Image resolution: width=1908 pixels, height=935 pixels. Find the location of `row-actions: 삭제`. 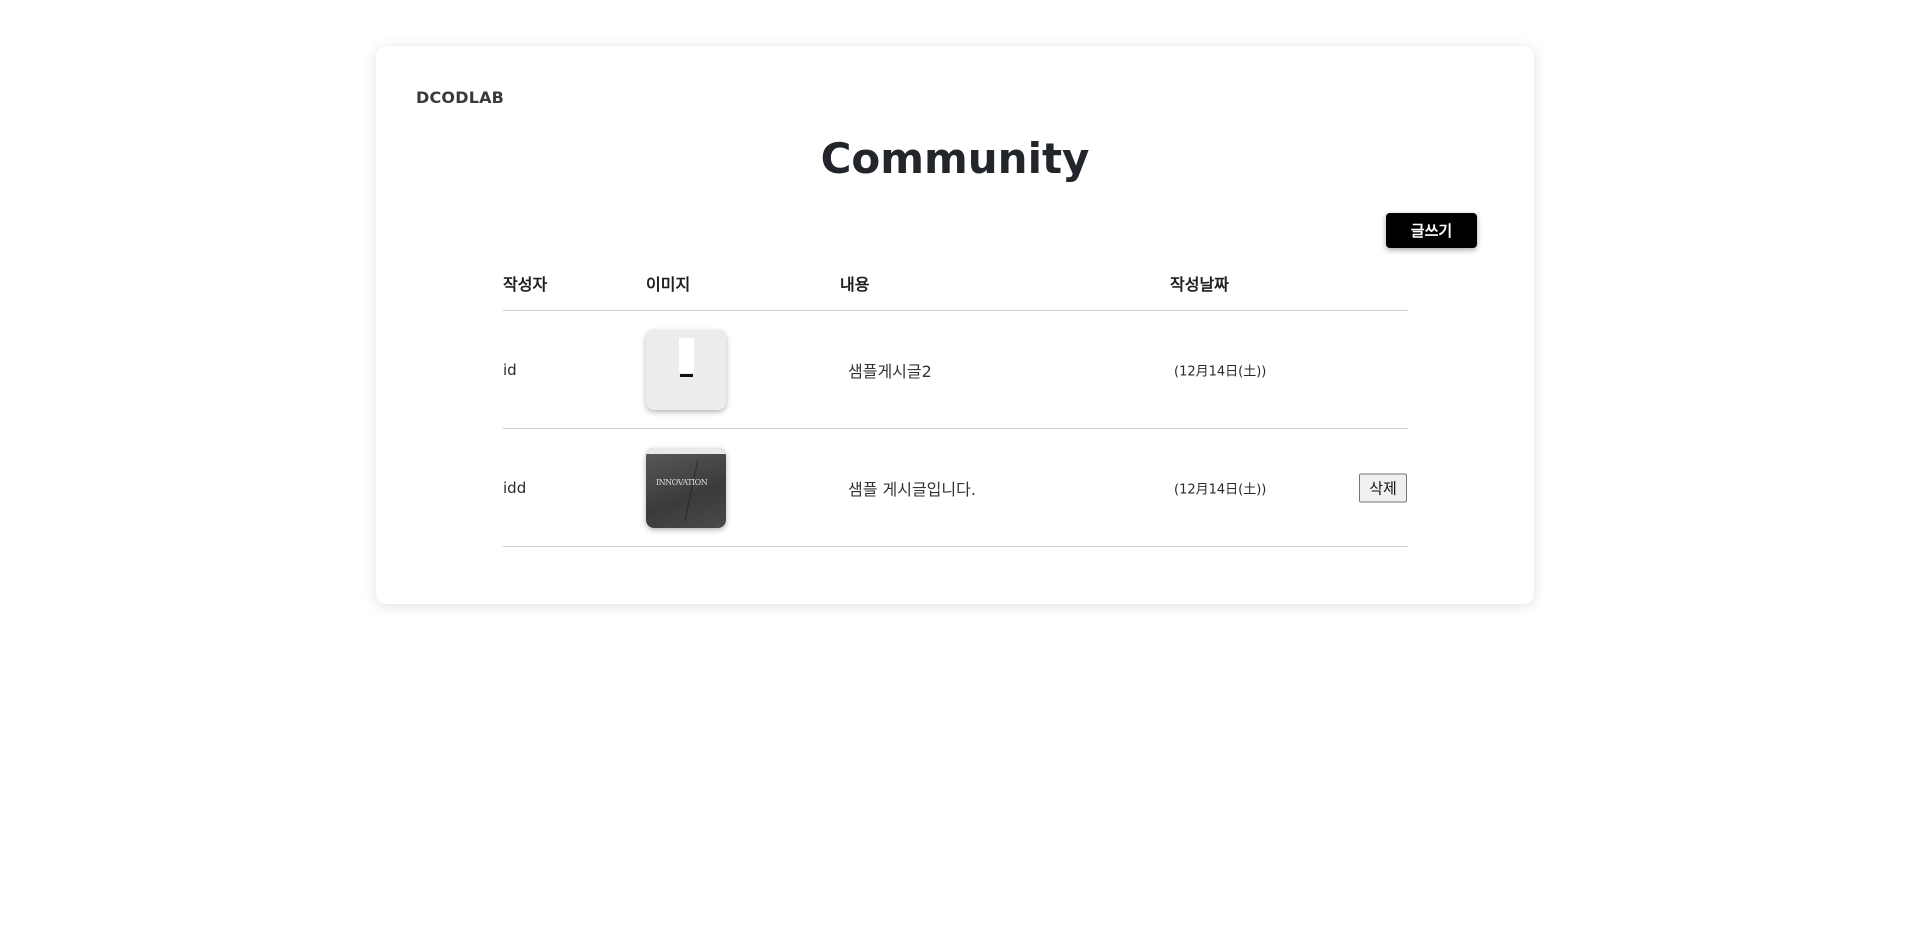

row-actions: 삭제 is located at coordinates (1383, 487).